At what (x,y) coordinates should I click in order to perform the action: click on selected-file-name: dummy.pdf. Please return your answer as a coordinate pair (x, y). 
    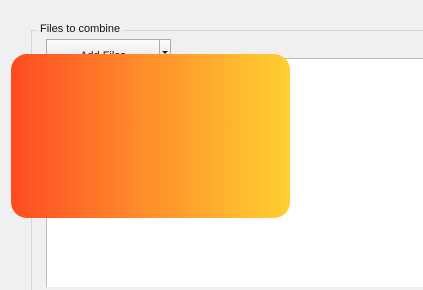
    Looking at the image, I should click on (186, 174).